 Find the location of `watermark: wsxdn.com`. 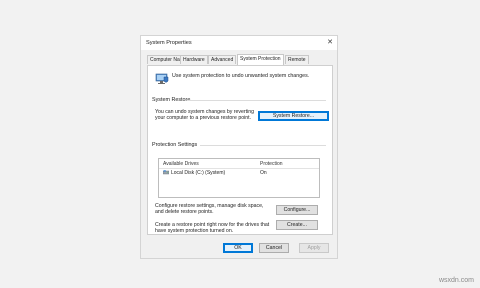

watermark: wsxdn.com is located at coordinates (456, 280).